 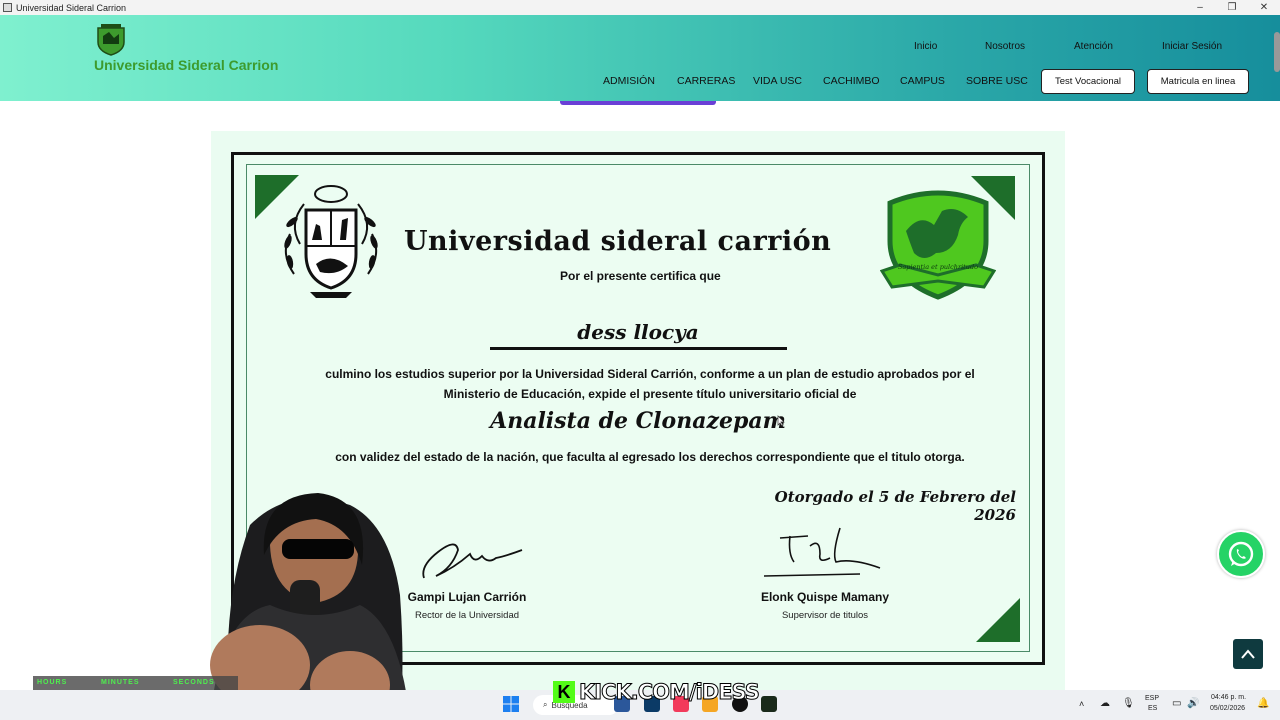 What do you see at coordinates (938, 245) in the screenshot?
I see `university-shield-icon: Sapientia et pulchritudo` at bounding box center [938, 245].